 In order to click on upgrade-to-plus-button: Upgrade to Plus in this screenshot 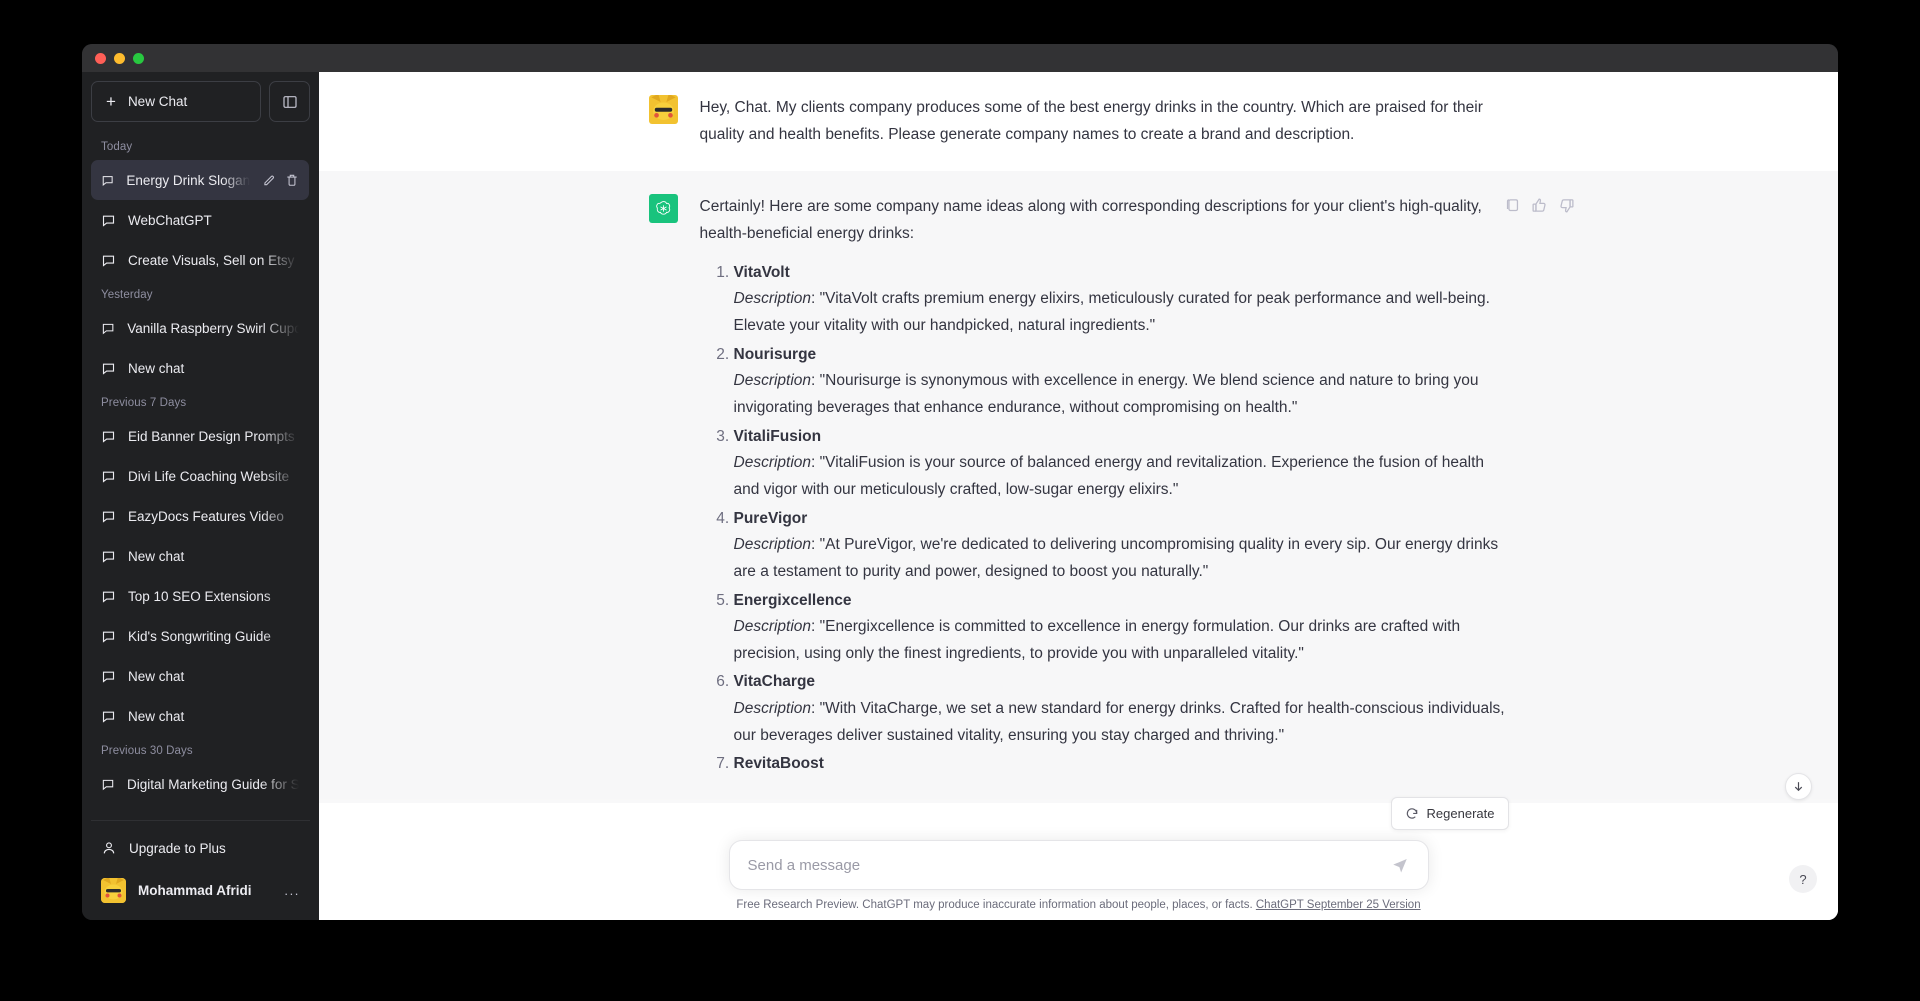, I will do `click(200, 848)`.